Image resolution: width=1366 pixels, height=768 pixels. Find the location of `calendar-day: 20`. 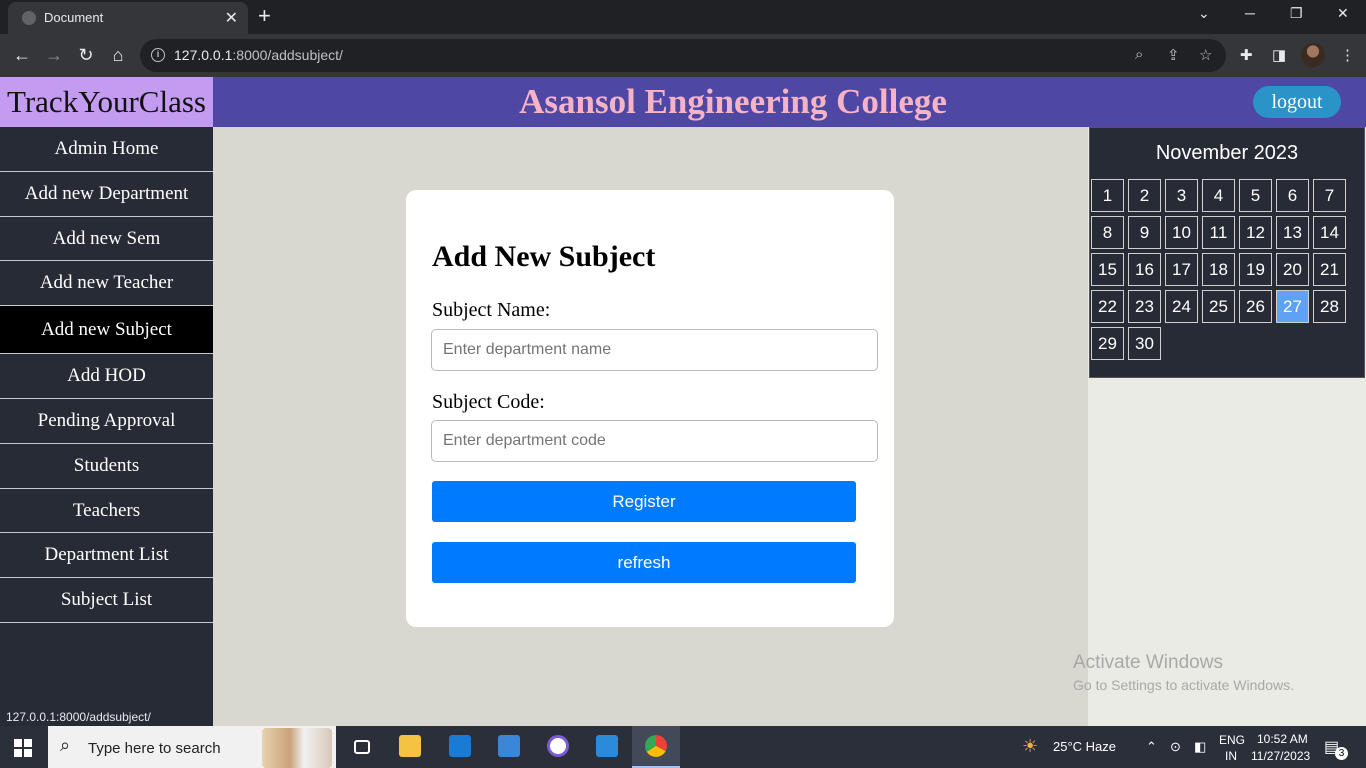

calendar-day: 20 is located at coordinates (1292, 269).